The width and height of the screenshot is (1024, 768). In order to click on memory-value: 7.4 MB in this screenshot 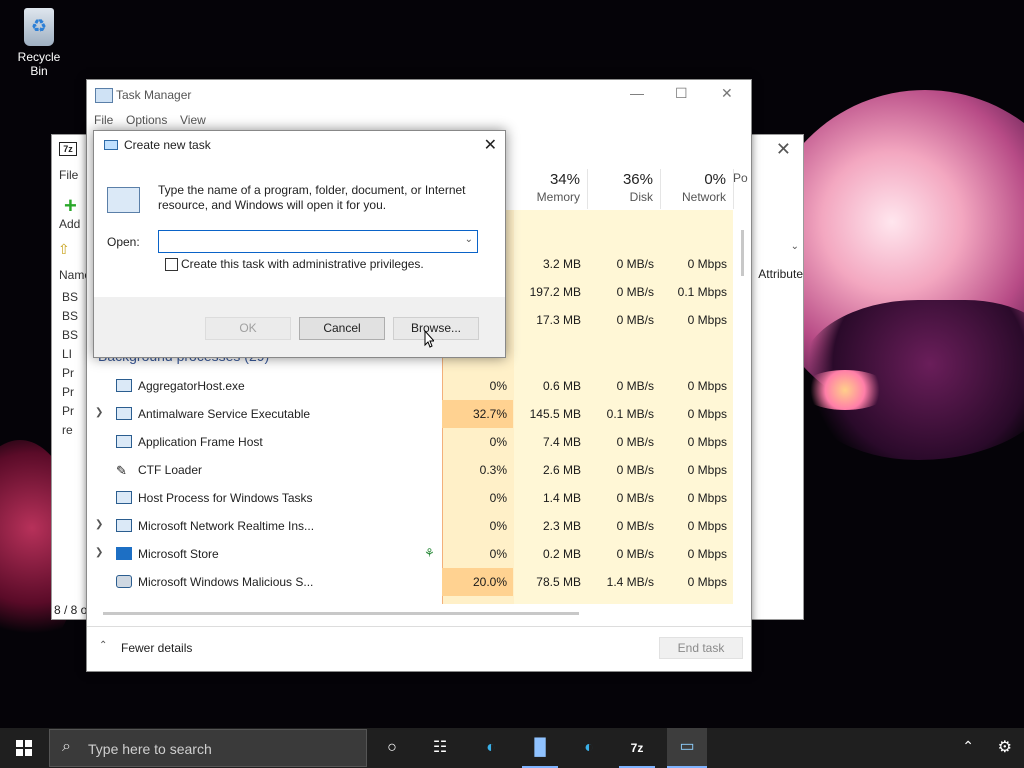, I will do `click(561, 442)`.